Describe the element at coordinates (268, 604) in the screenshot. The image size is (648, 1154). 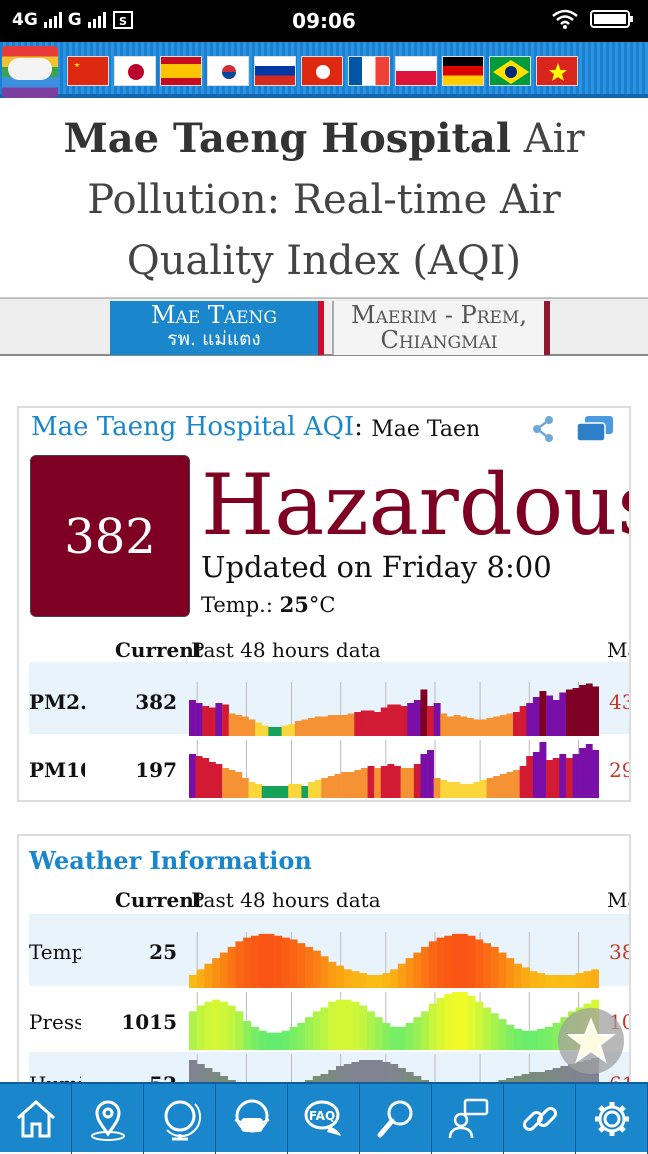
I see `current-temp: Temp.: 25°C` at that location.